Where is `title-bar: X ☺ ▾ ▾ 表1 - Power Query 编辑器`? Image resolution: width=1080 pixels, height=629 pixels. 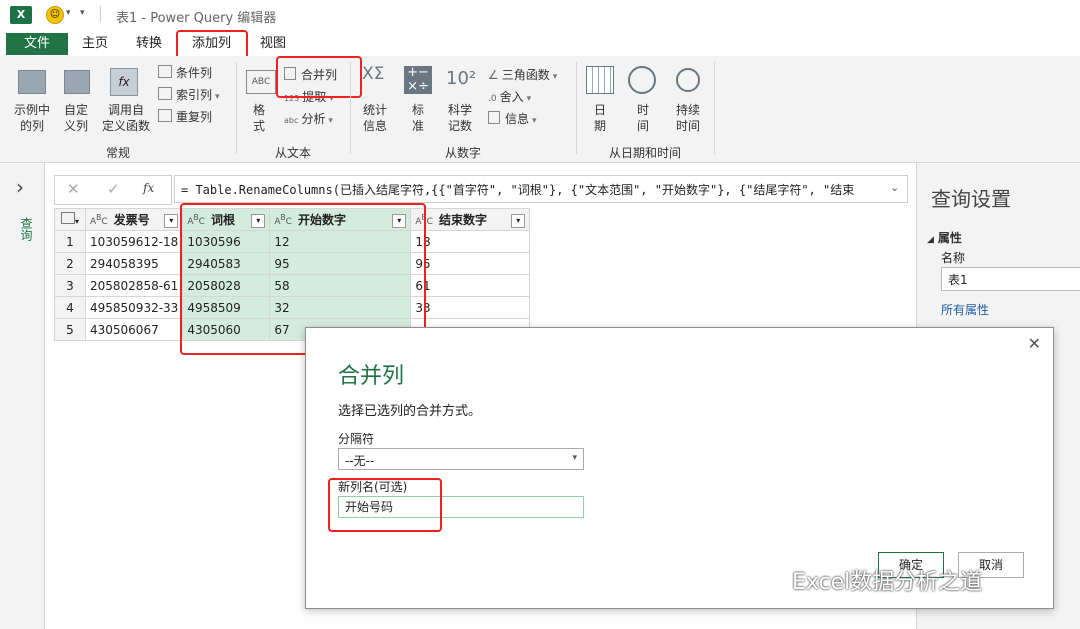
title-bar: X ☺ ▾ ▾ 表1 - Power Query 编辑器 is located at coordinates (540, 15).